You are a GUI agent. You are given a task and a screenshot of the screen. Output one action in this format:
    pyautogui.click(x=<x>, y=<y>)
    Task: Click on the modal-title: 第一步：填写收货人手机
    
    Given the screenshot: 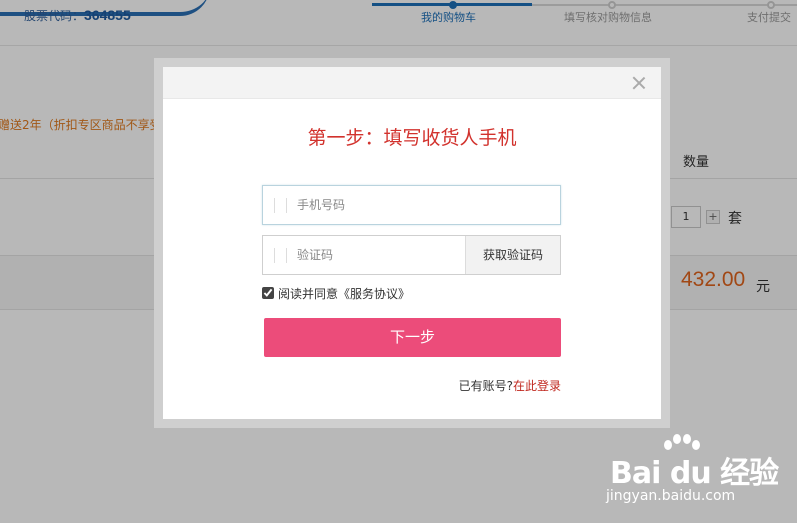 What is the action you would take?
    pyautogui.click(x=412, y=138)
    